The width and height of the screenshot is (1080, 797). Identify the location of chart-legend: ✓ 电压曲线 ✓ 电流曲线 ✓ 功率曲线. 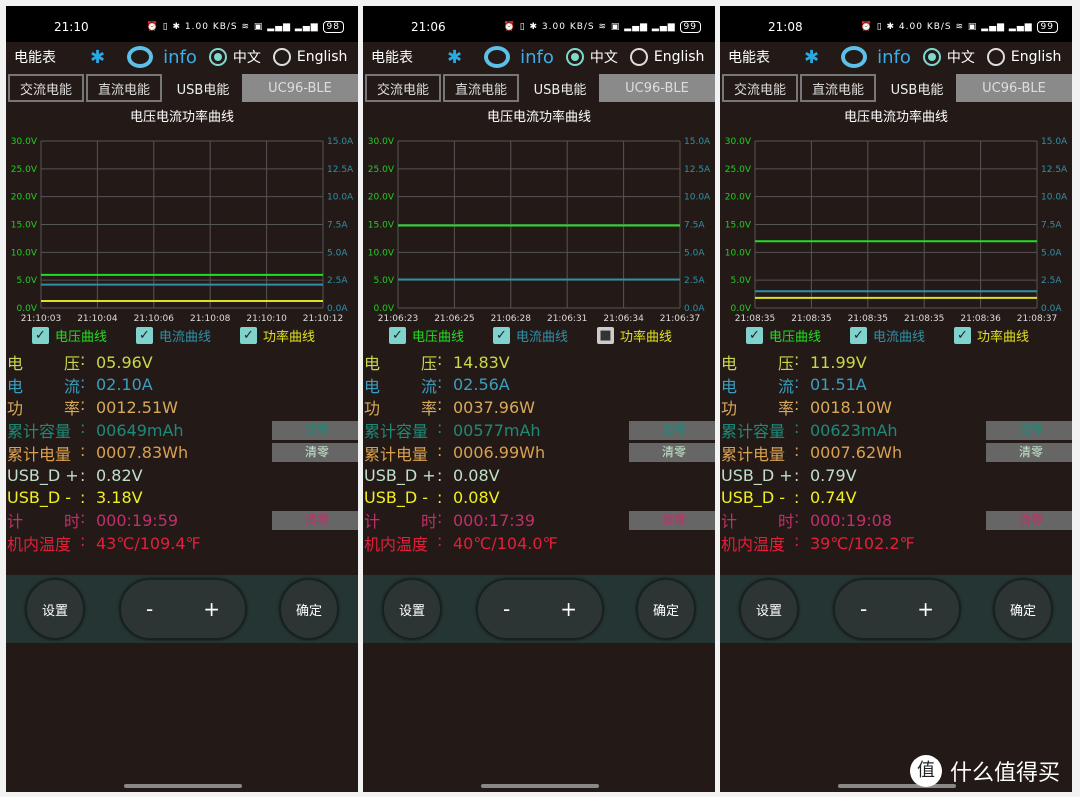
(902, 335).